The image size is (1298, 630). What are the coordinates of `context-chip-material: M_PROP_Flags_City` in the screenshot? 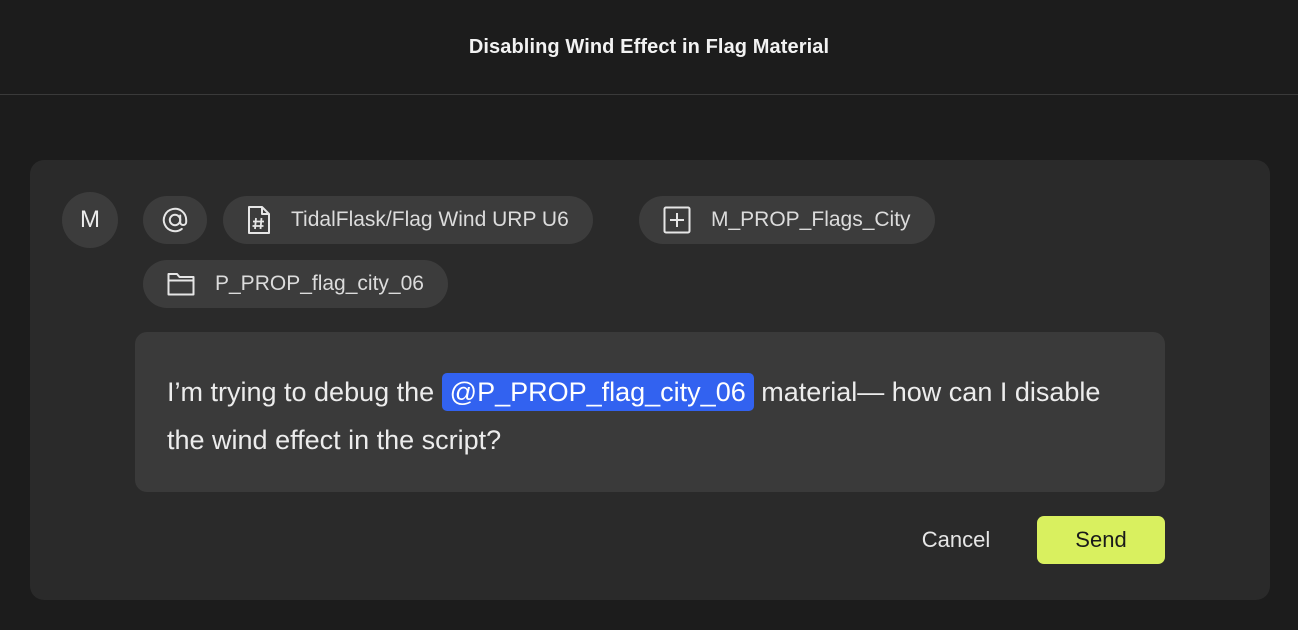 It's located at (787, 220).